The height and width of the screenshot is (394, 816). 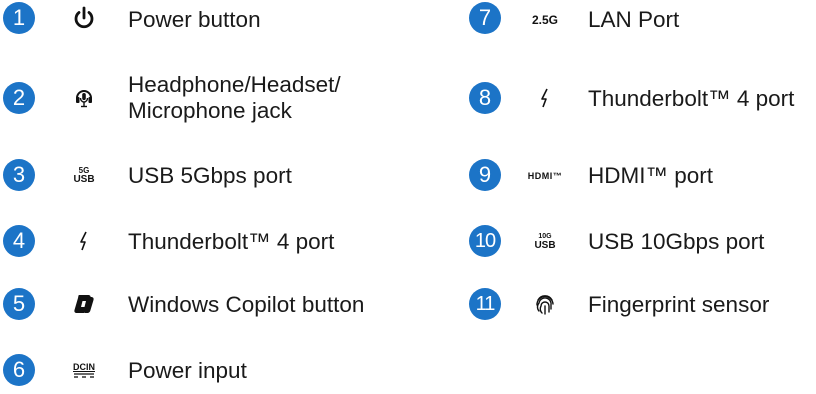 What do you see at coordinates (485, 175) in the screenshot?
I see `number-badge: 9` at bounding box center [485, 175].